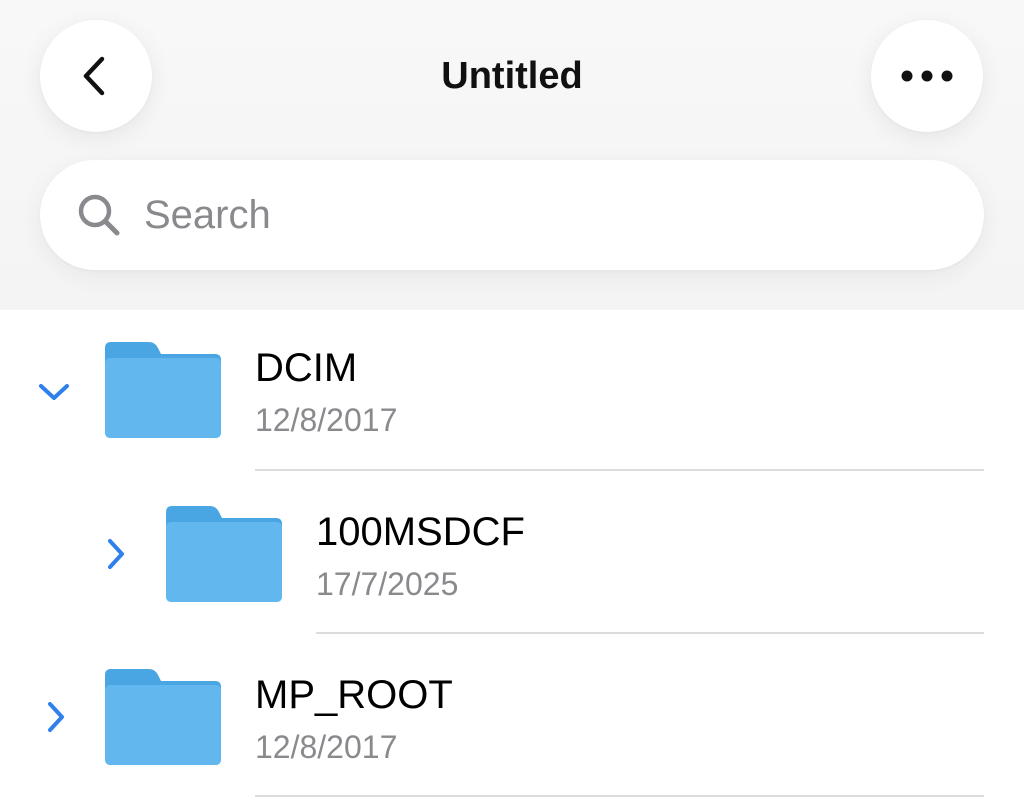  Describe the element at coordinates (564, 215) in the screenshot. I see `search-input` at that location.